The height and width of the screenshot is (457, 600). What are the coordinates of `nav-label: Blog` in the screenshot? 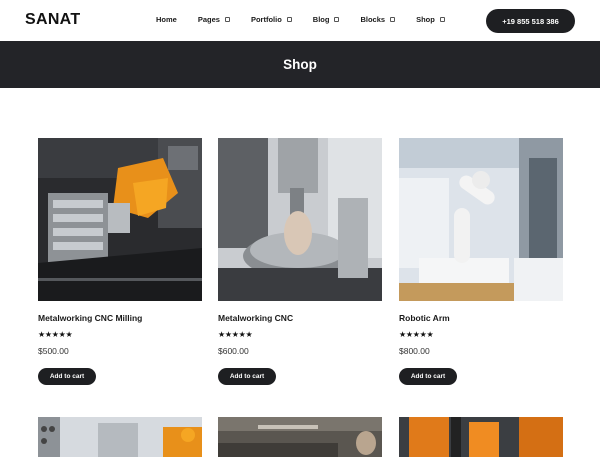 It's located at (321, 19).